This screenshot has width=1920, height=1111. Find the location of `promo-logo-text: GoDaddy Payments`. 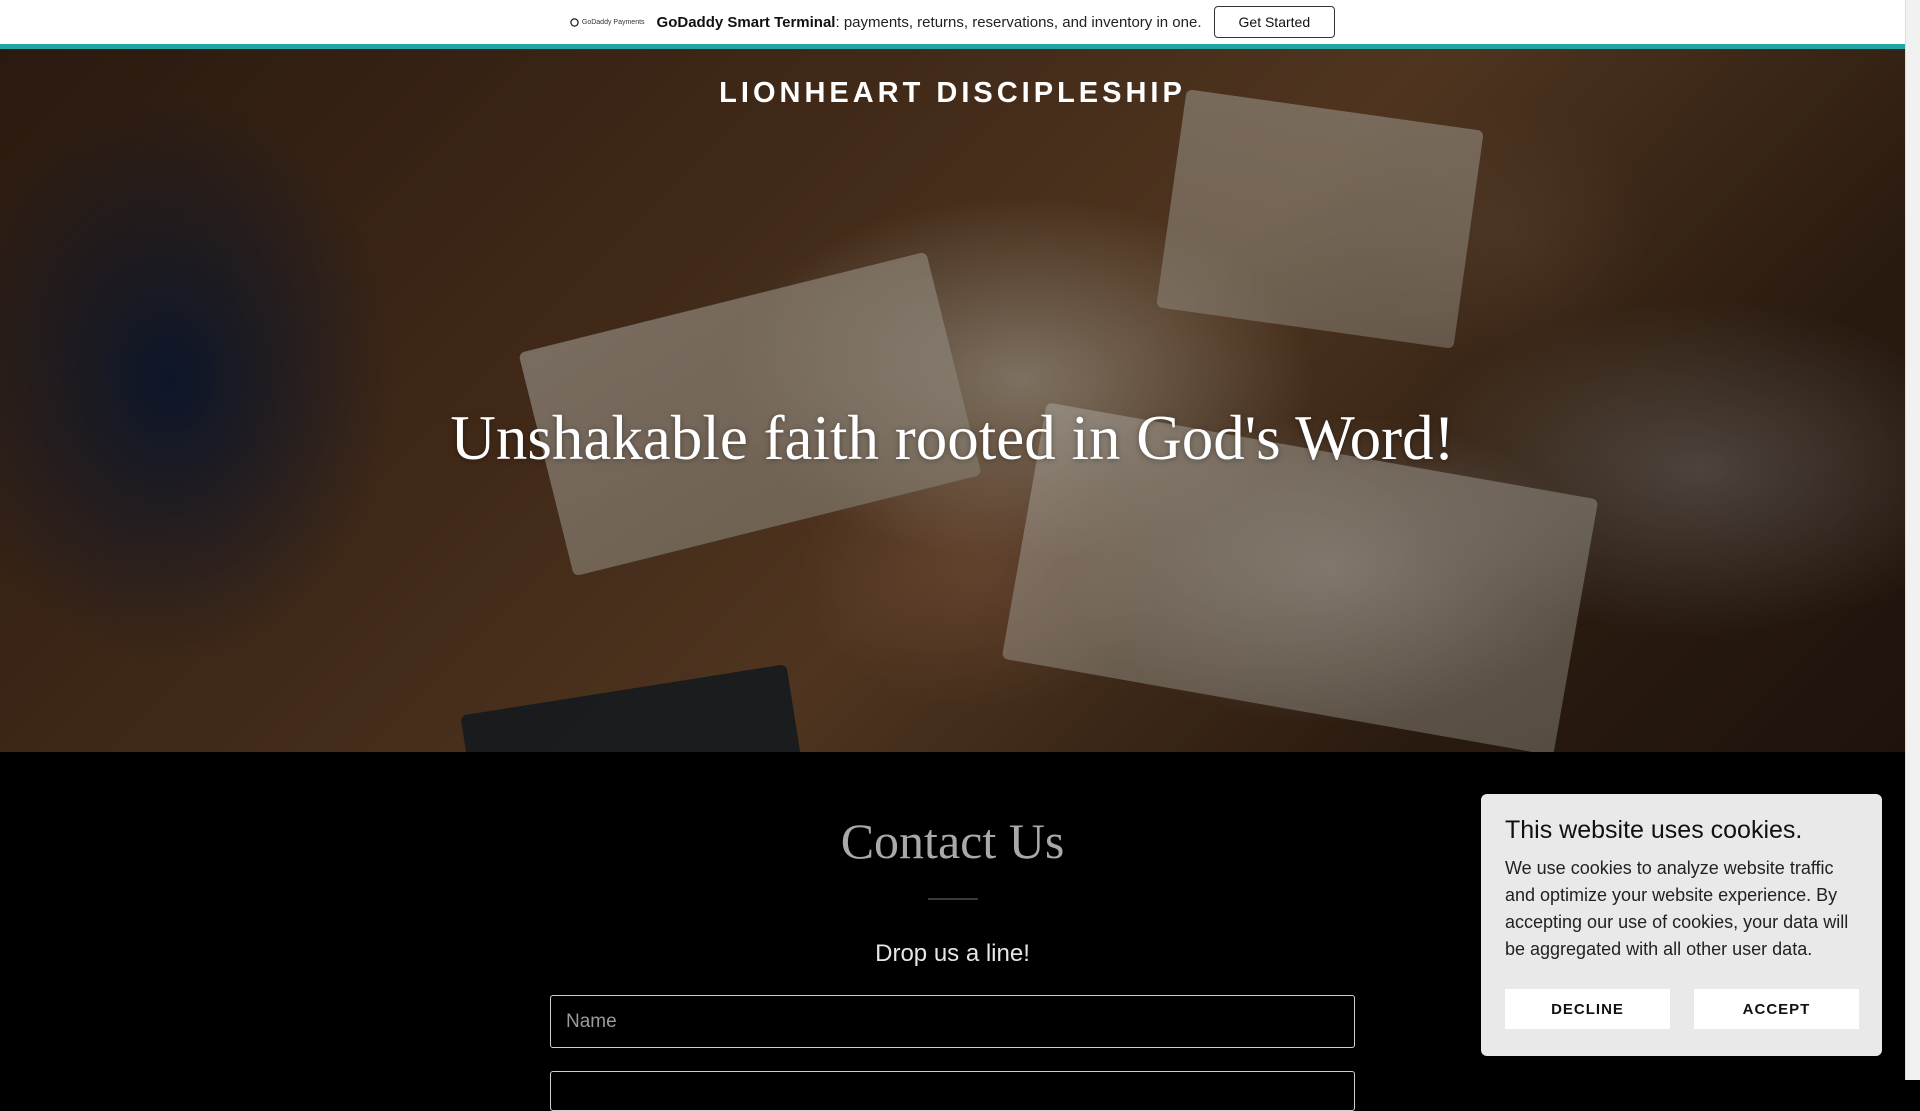

promo-logo-text: GoDaddy Payments is located at coordinates (613, 22).